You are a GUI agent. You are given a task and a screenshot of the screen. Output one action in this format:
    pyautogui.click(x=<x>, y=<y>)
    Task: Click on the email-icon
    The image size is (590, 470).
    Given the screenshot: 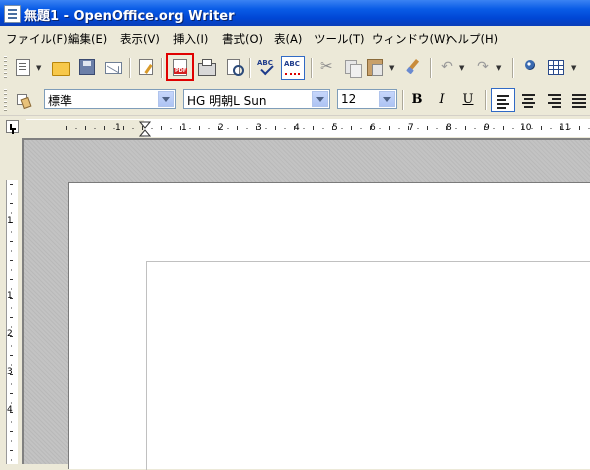 What is the action you would take?
    pyautogui.click(x=113, y=68)
    